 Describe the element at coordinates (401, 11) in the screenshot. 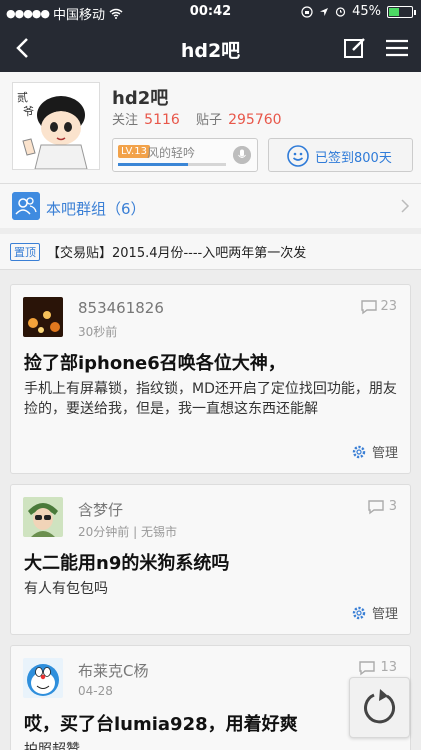

I see `battery-icon` at that location.